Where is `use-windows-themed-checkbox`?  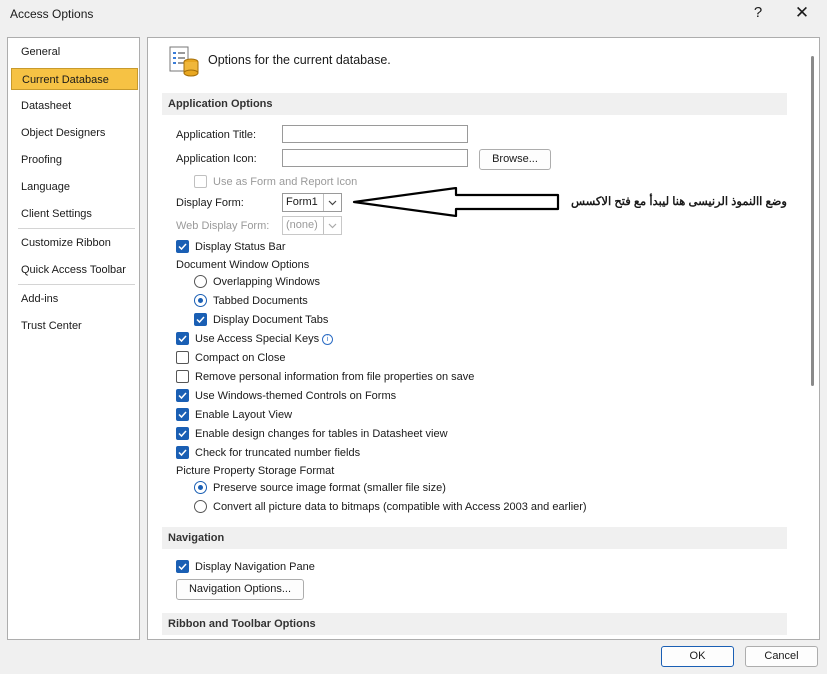
use-windows-themed-checkbox is located at coordinates (182, 395).